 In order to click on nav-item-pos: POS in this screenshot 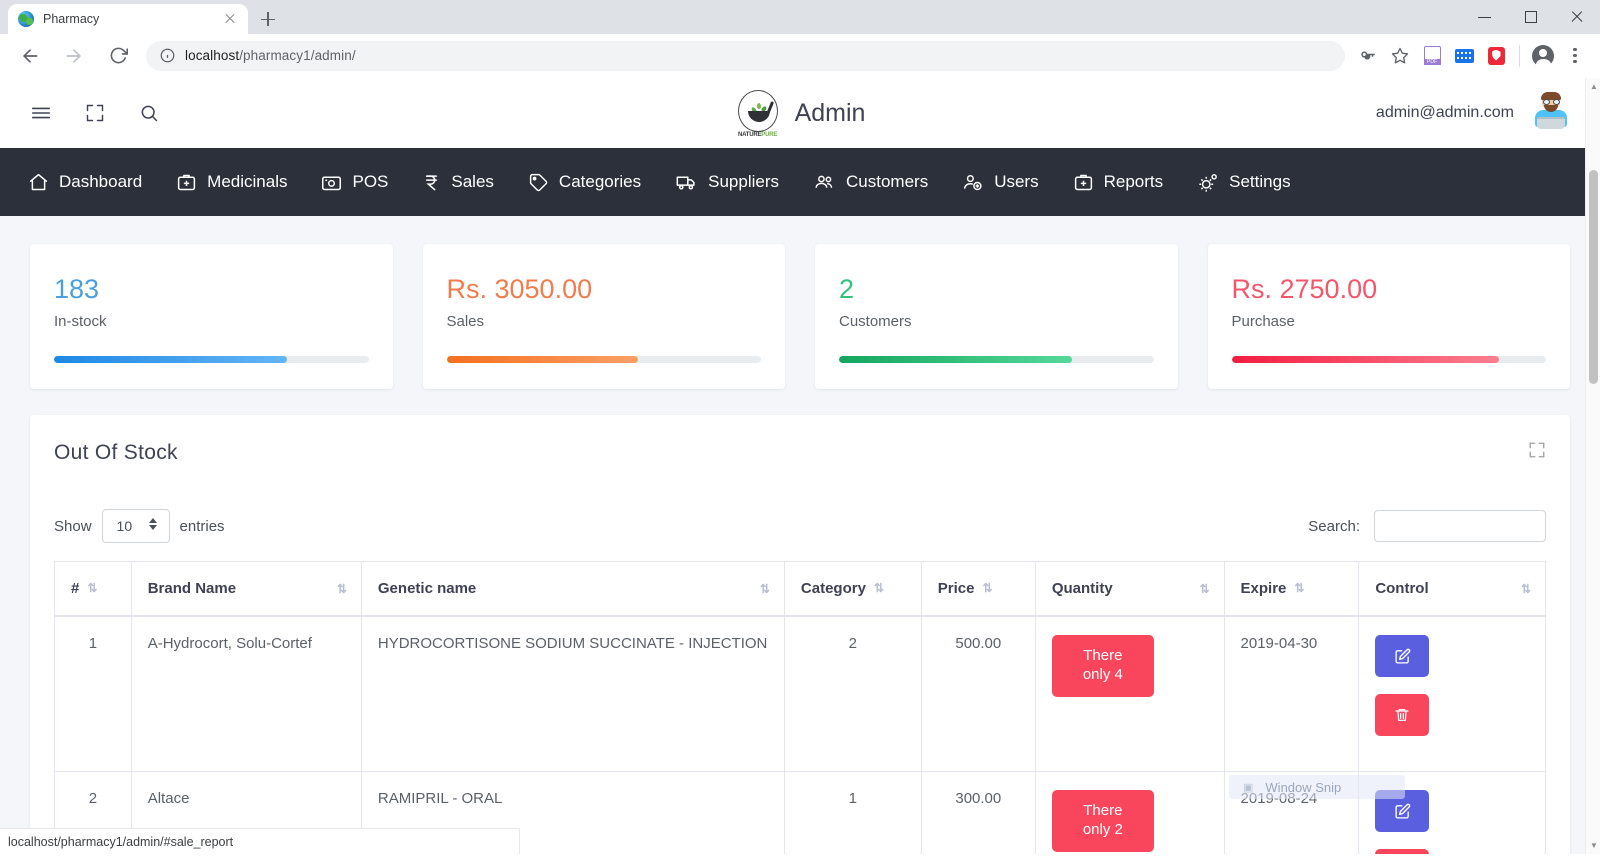, I will do `click(354, 182)`.